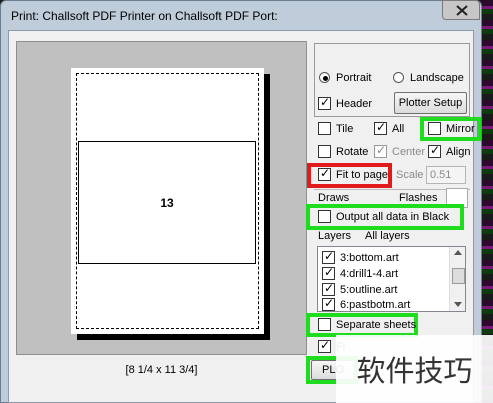 The width and height of the screenshot is (493, 403). Describe the element at coordinates (354, 104) in the screenshot. I see `header-label: Header` at that location.